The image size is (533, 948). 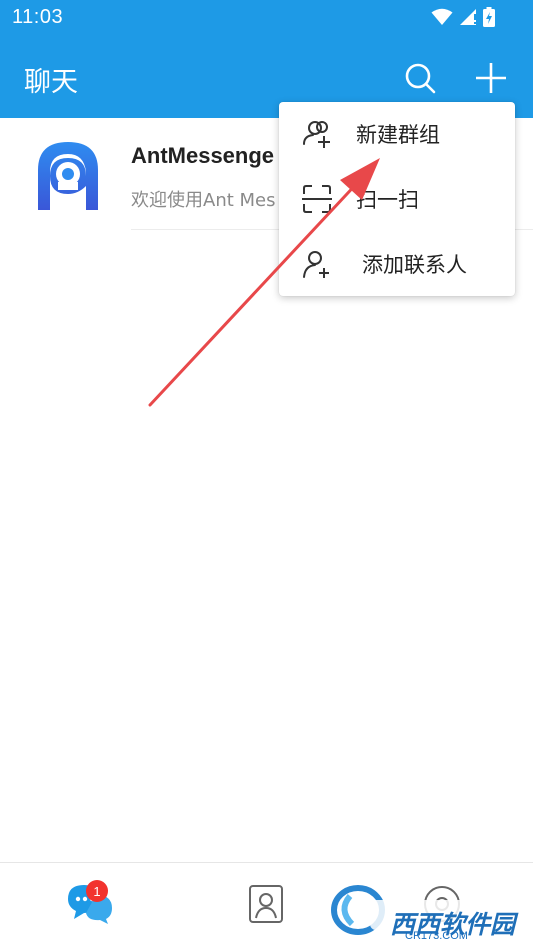 What do you see at coordinates (68, 176) in the screenshot?
I see `ant-messenger-logo` at bounding box center [68, 176].